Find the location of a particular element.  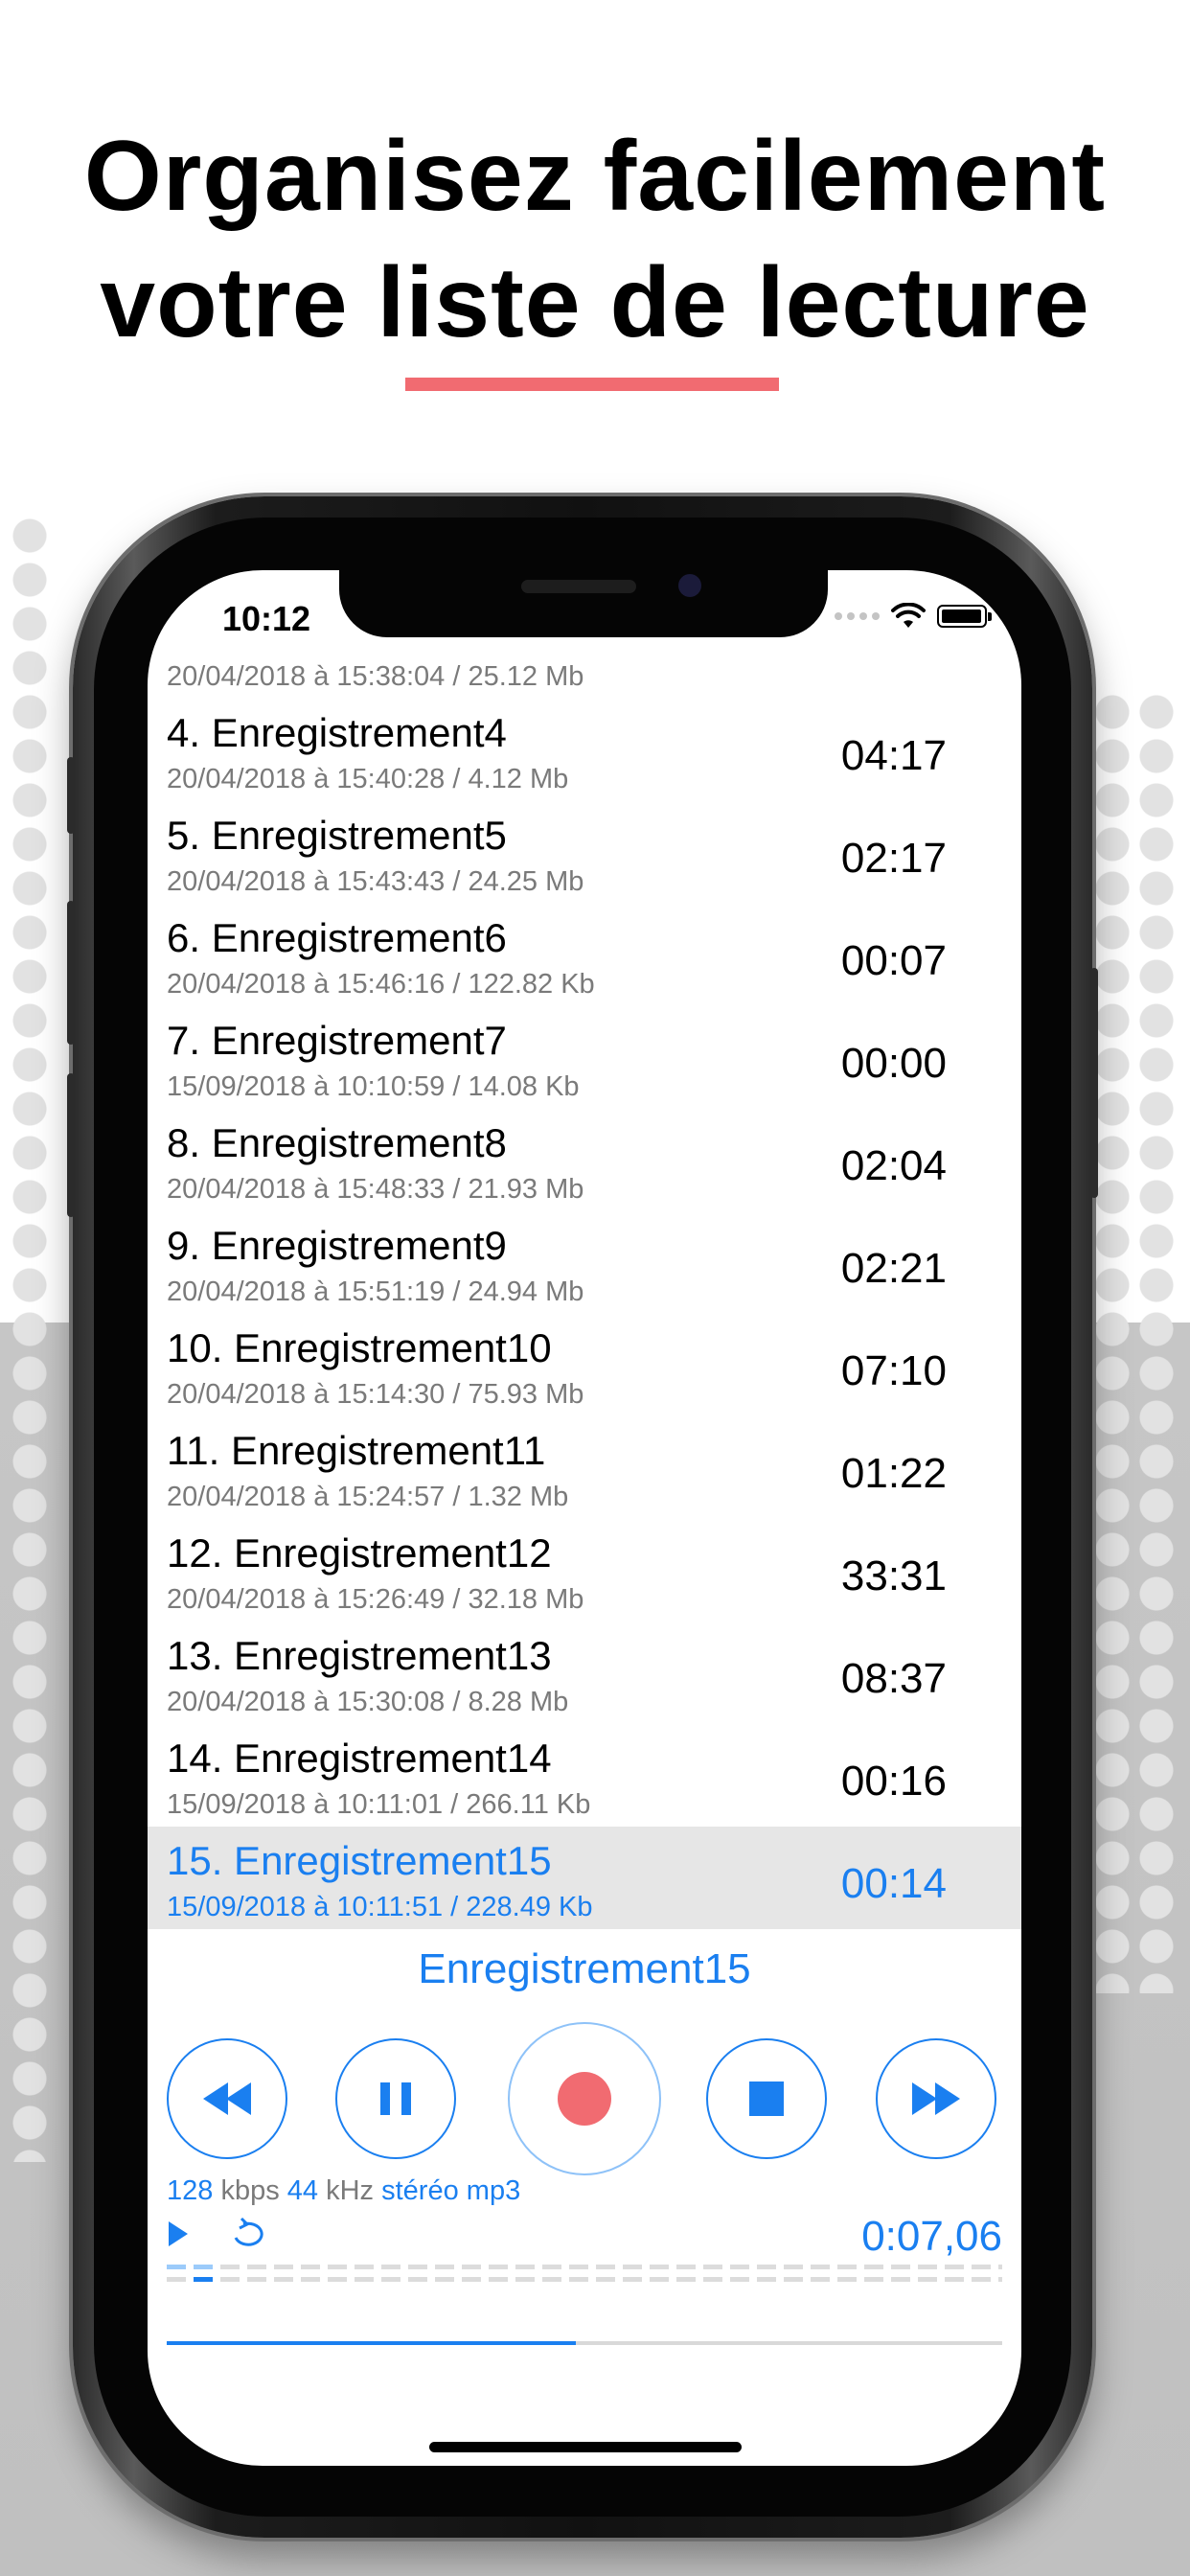

list-item-partial-sub: 20/04/2018 à 15:38:04 / 25.12 Mb is located at coordinates (375, 676).